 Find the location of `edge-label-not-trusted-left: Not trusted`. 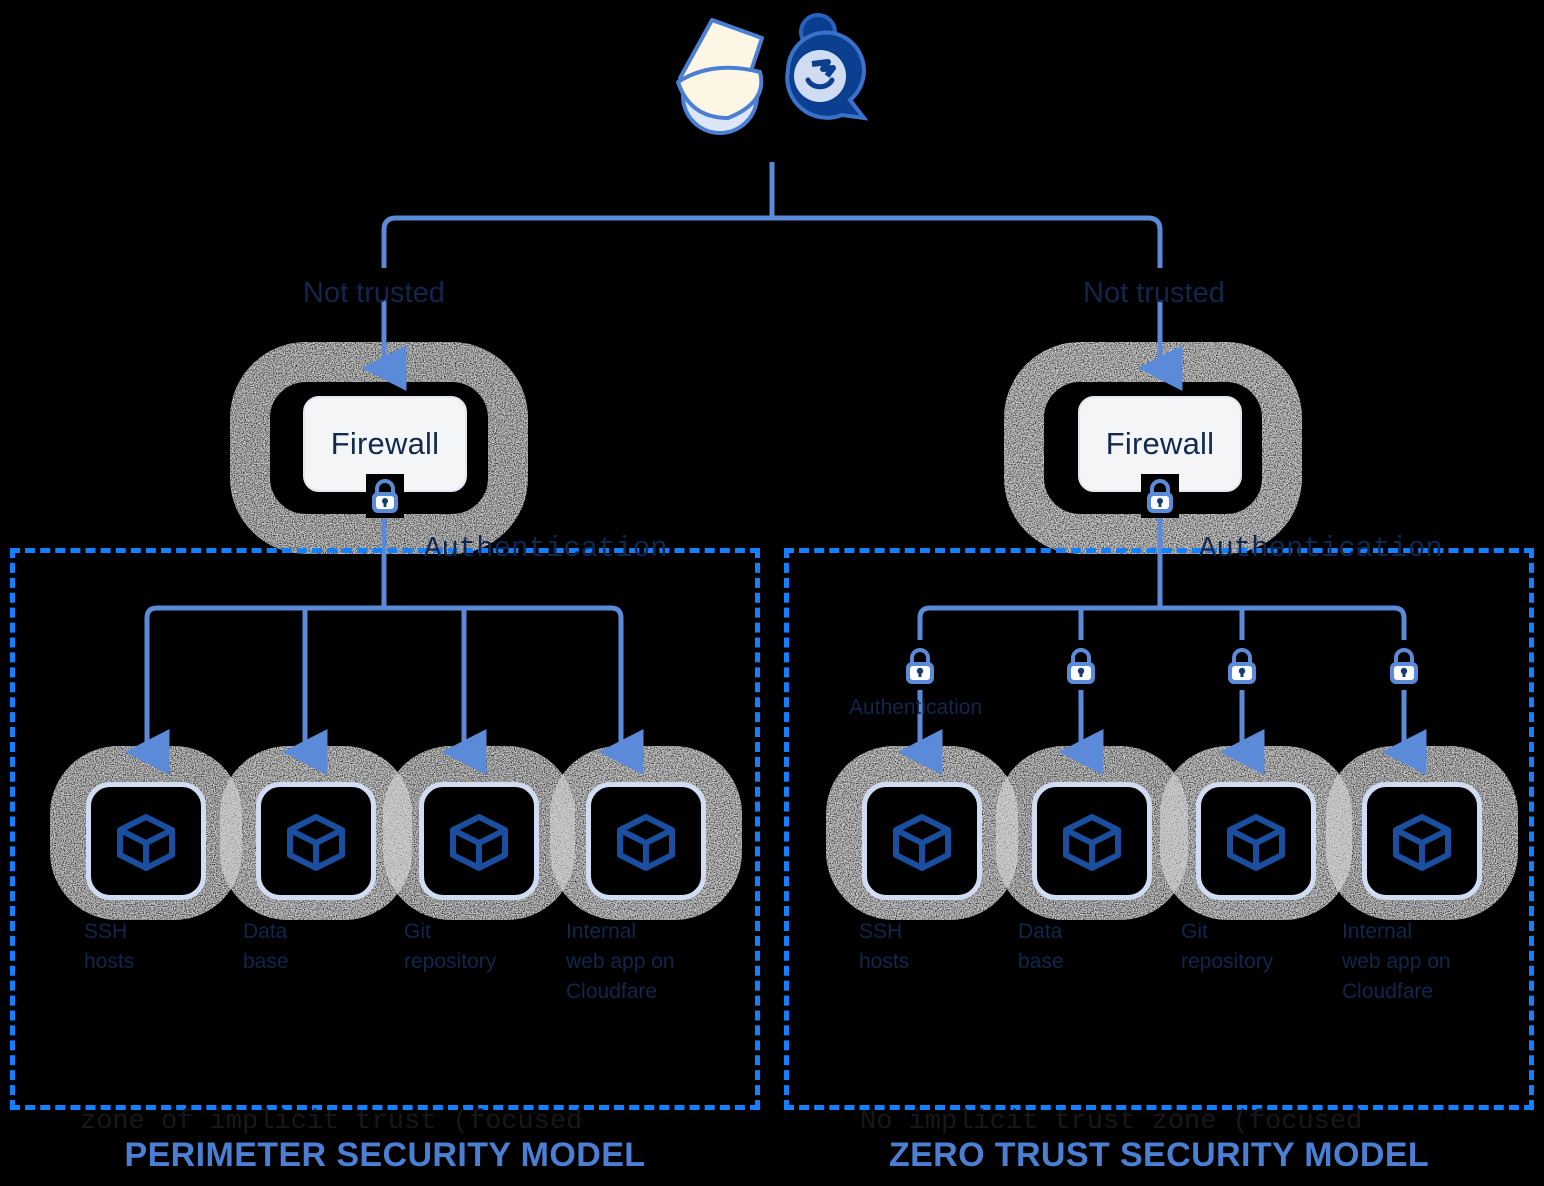

edge-label-not-trusted-left: Not trusted is located at coordinates (374, 293).